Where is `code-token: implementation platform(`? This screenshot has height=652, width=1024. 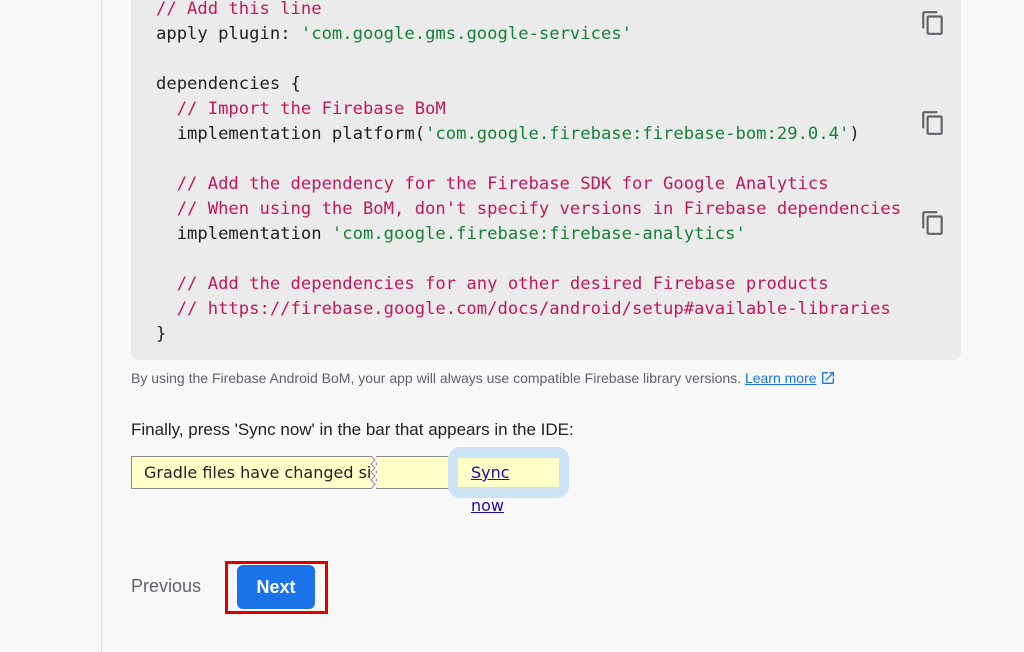 code-token: implementation platform( is located at coordinates (291, 134).